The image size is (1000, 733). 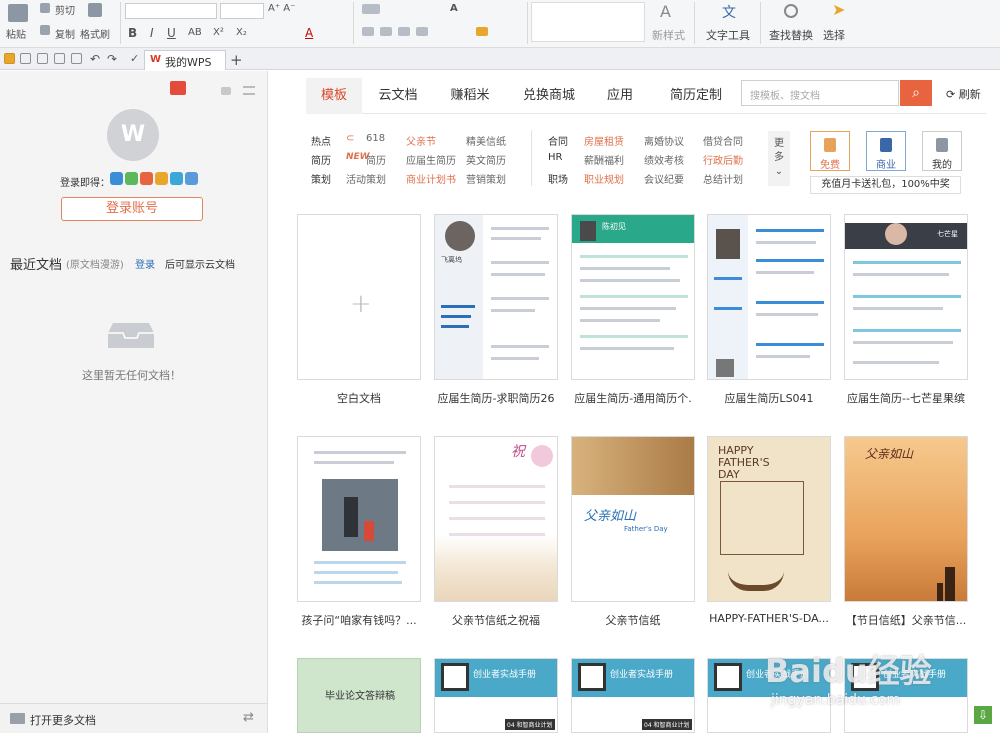 I want to click on new-style-button: 新样式, so click(x=668, y=35).